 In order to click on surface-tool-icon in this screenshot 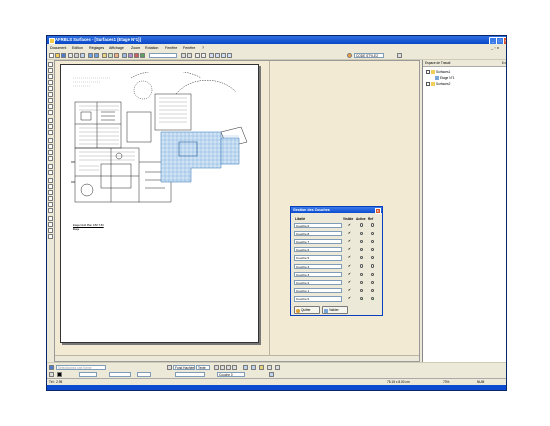, I will do `click(50, 120)`.